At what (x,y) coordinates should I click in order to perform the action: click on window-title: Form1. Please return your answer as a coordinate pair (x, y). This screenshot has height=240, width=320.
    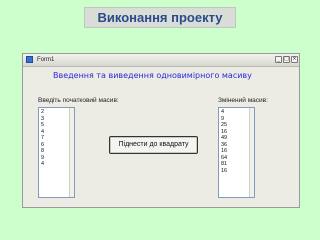
    Looking at the image, I should click on (46, 60).